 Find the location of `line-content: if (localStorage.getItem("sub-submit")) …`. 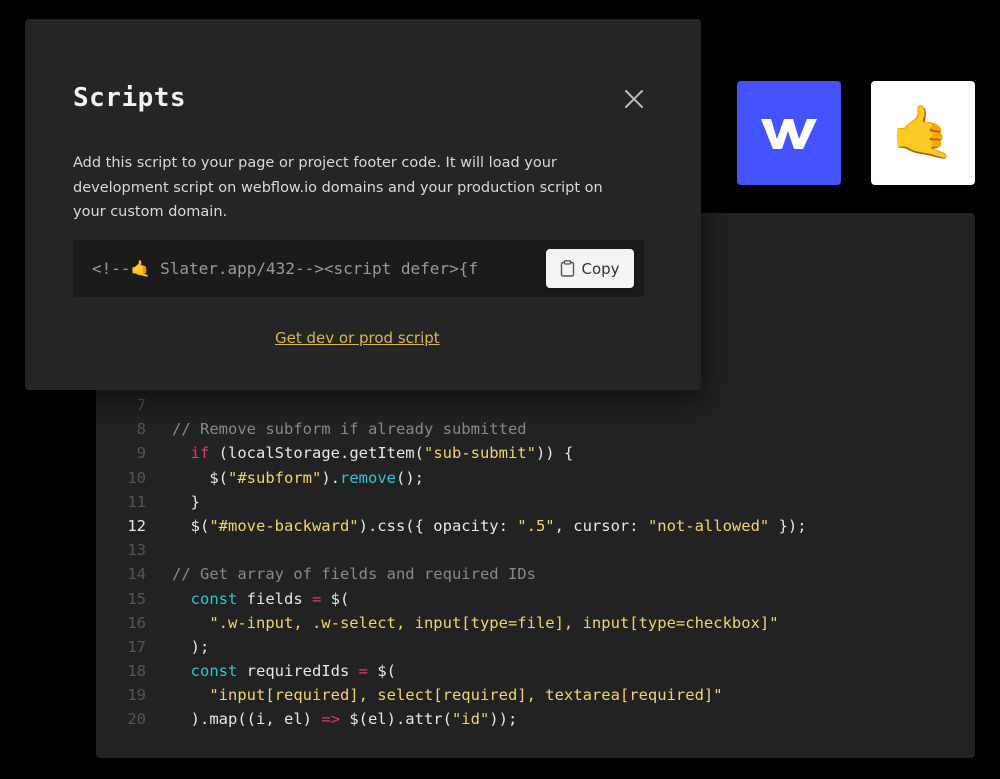

line-content: if (localStorage.getItem("sub-submit")) … is located at coordinates (360, 453).